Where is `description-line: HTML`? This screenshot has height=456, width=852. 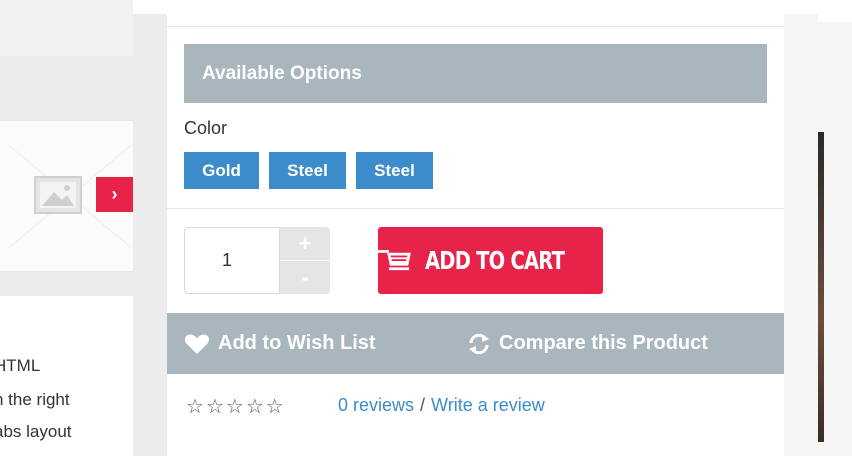
description-line: HTML is located at coordinates (20, 365).